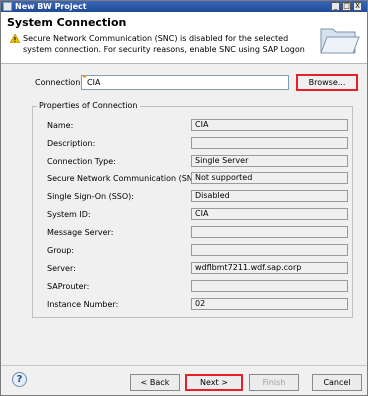 The width and height of the screenshot is (368, 396). Describe the element at coordinates (80, 232) in the screenshot. I see `property-label: Message Server:` at that location.